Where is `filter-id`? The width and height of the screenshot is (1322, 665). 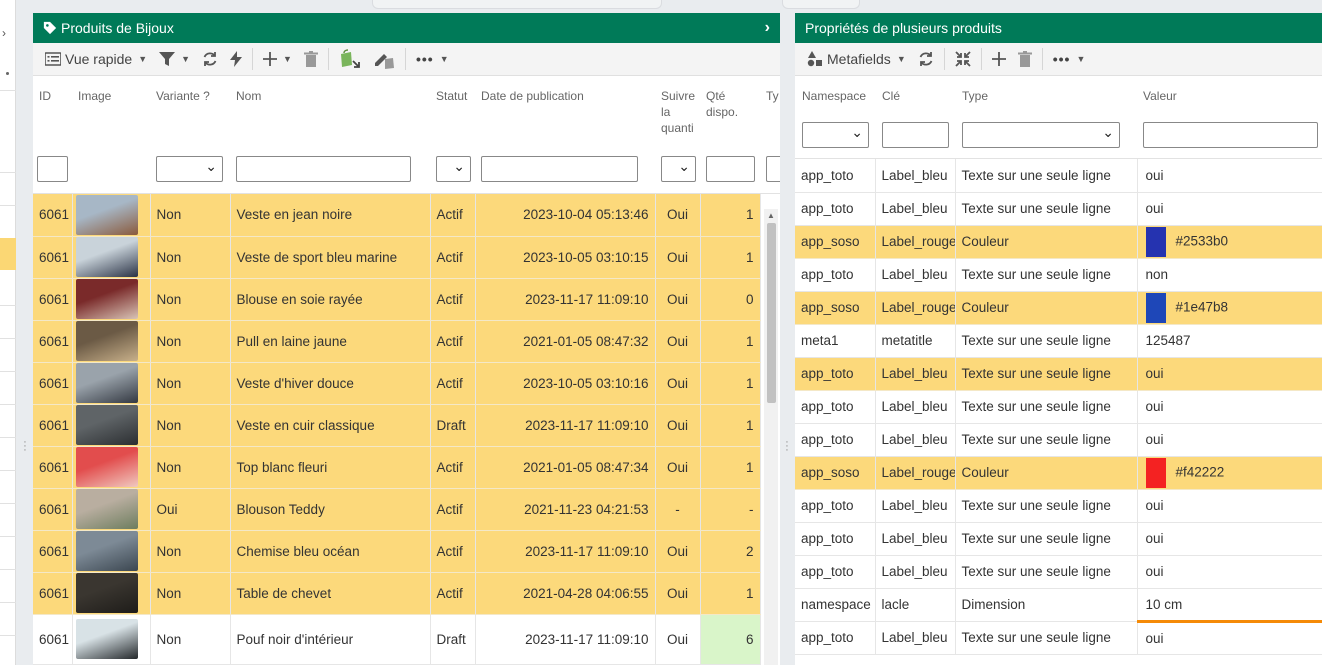 filter-id is located at coordinates (52, 169).